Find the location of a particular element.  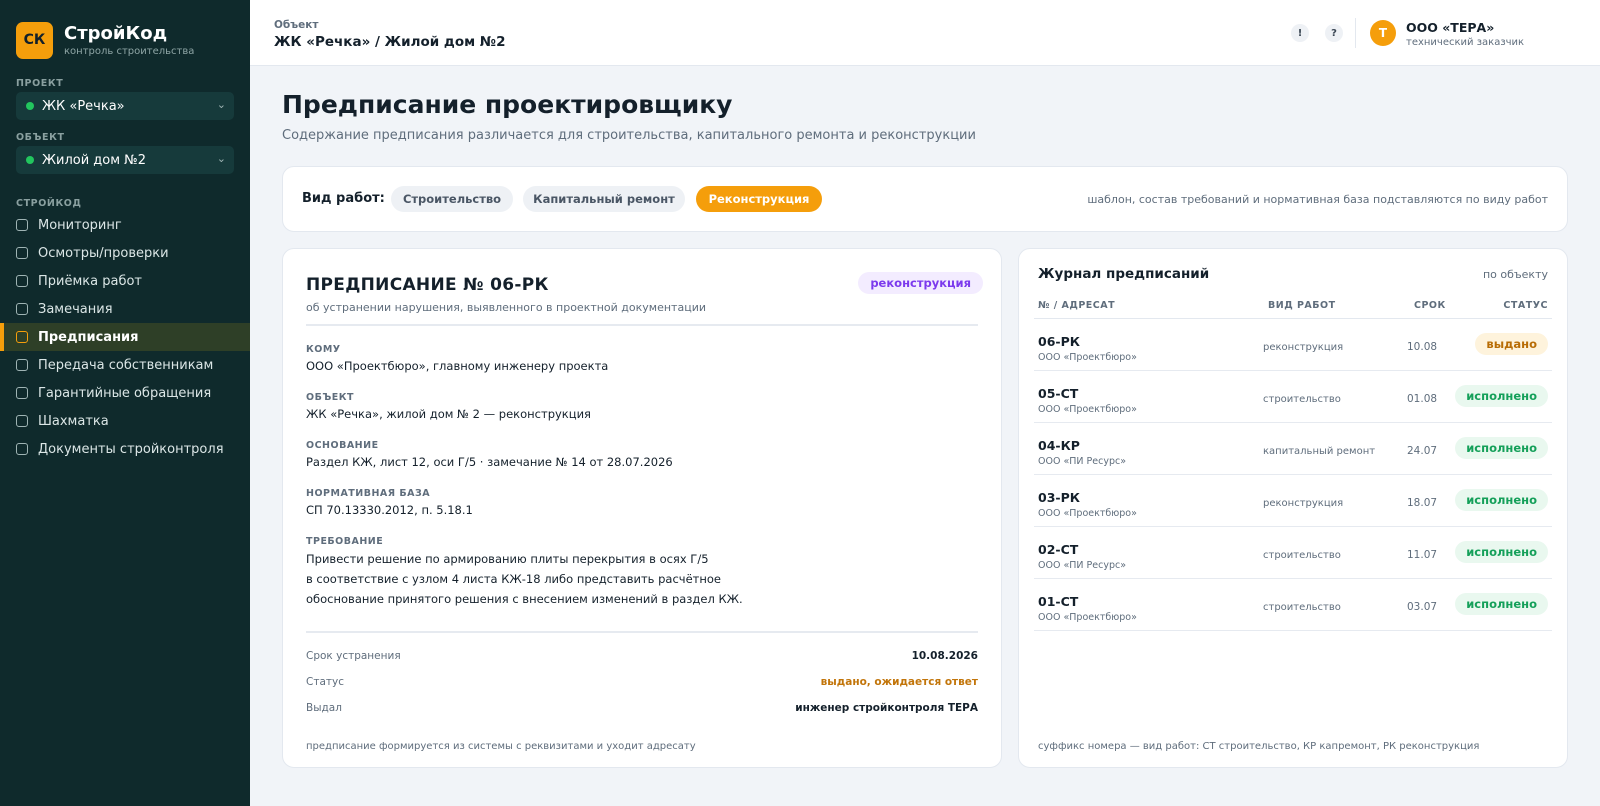

field-label: ОБЪЕКТ is located at coordinates (330, 397).